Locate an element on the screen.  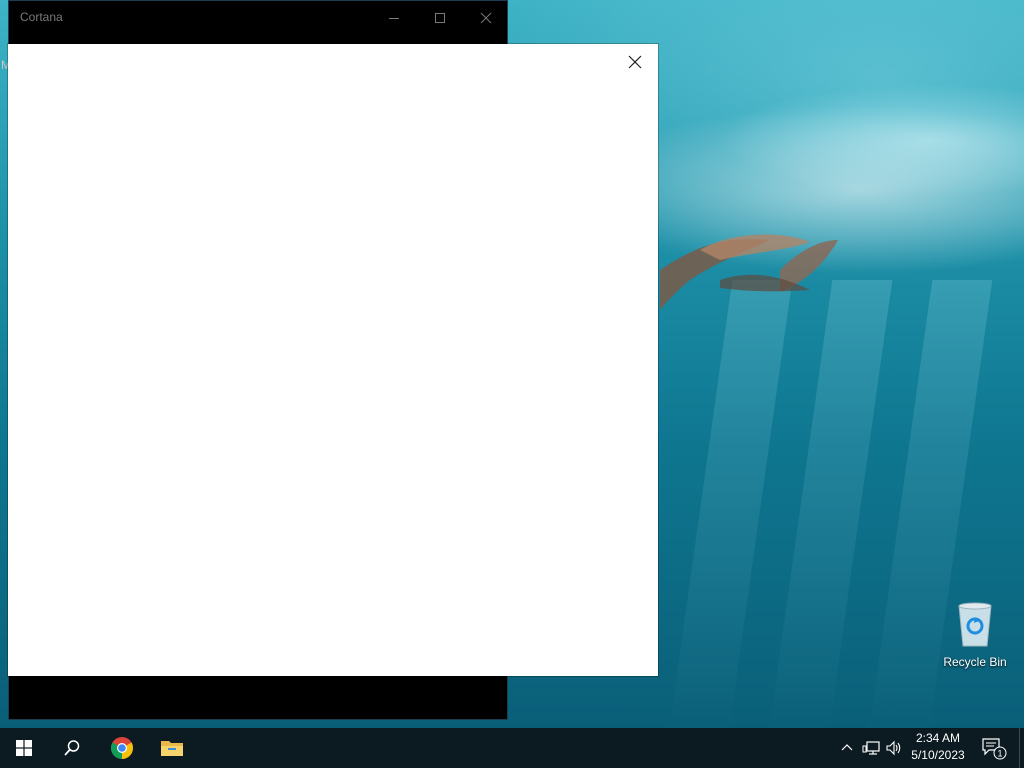
search-button is located at coordinates (72, 748).